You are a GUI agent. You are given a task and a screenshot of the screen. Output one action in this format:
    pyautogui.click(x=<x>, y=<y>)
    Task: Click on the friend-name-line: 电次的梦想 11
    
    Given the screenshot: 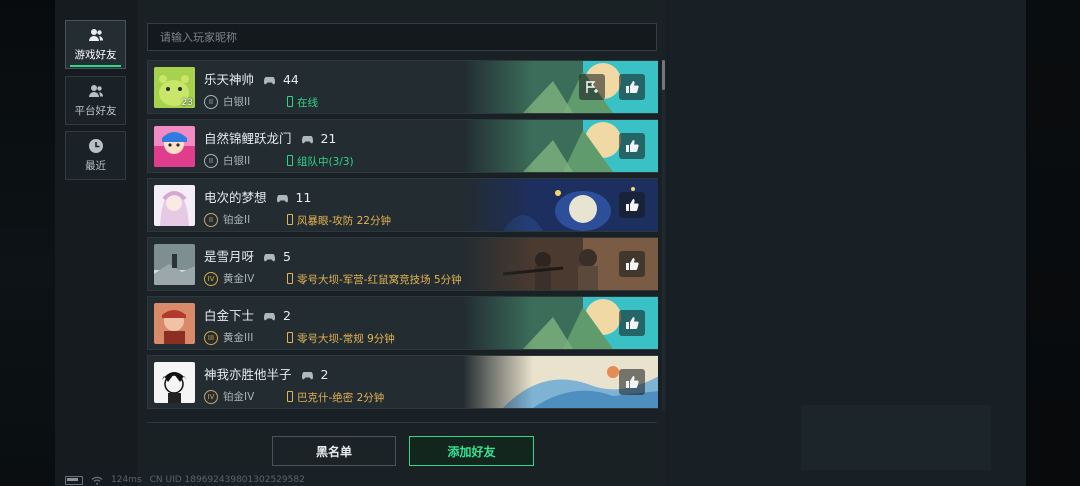 What is the action you would take?
    pyautogui.click(x=257, y=196)
    